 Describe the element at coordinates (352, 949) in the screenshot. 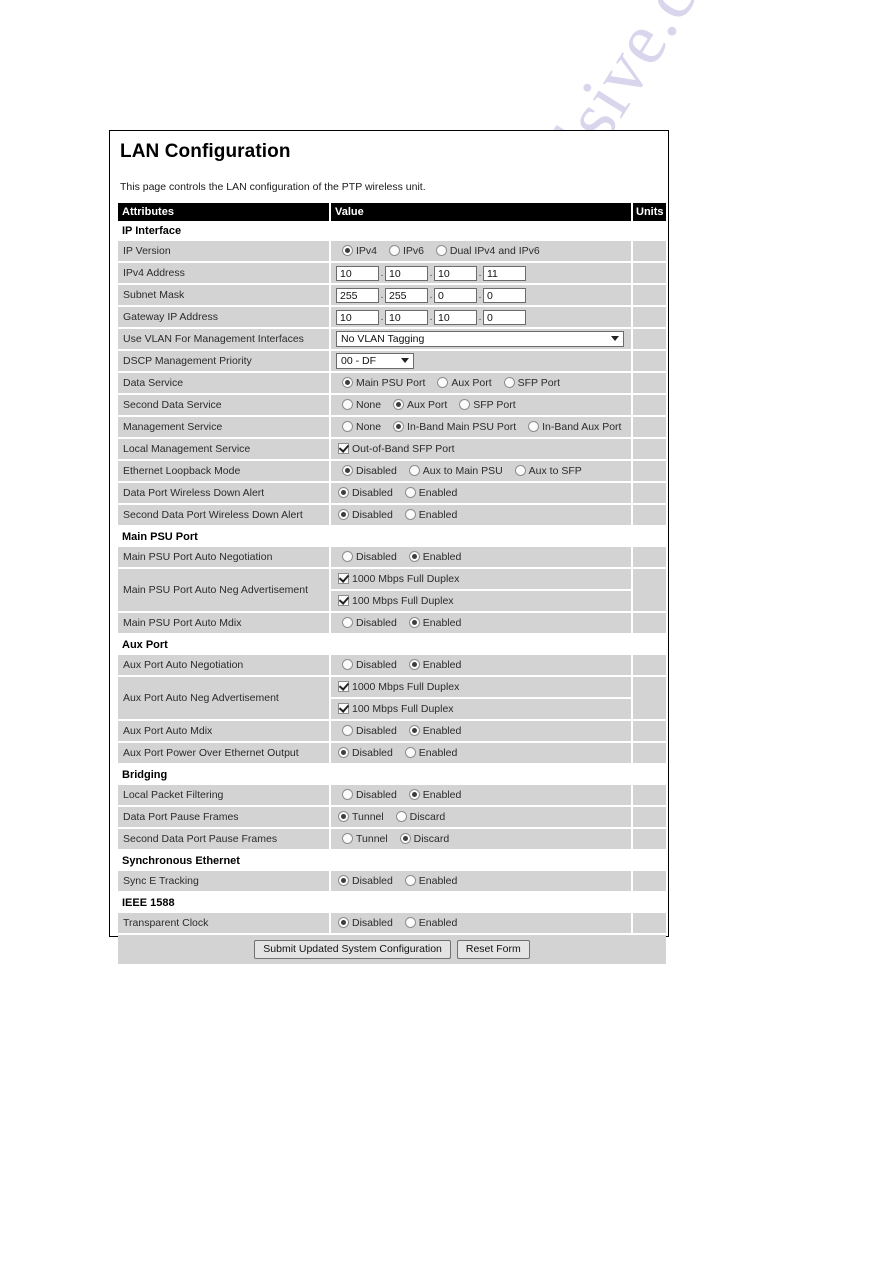

I see `submit-updated-system-configuration-button: Submit Updated System Configuration` at that location.